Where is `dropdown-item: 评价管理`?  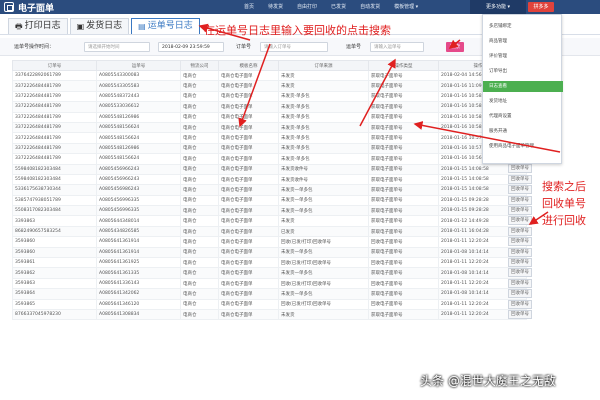 dropdown-item: 评价管理 is located at coordinates (523, 56).